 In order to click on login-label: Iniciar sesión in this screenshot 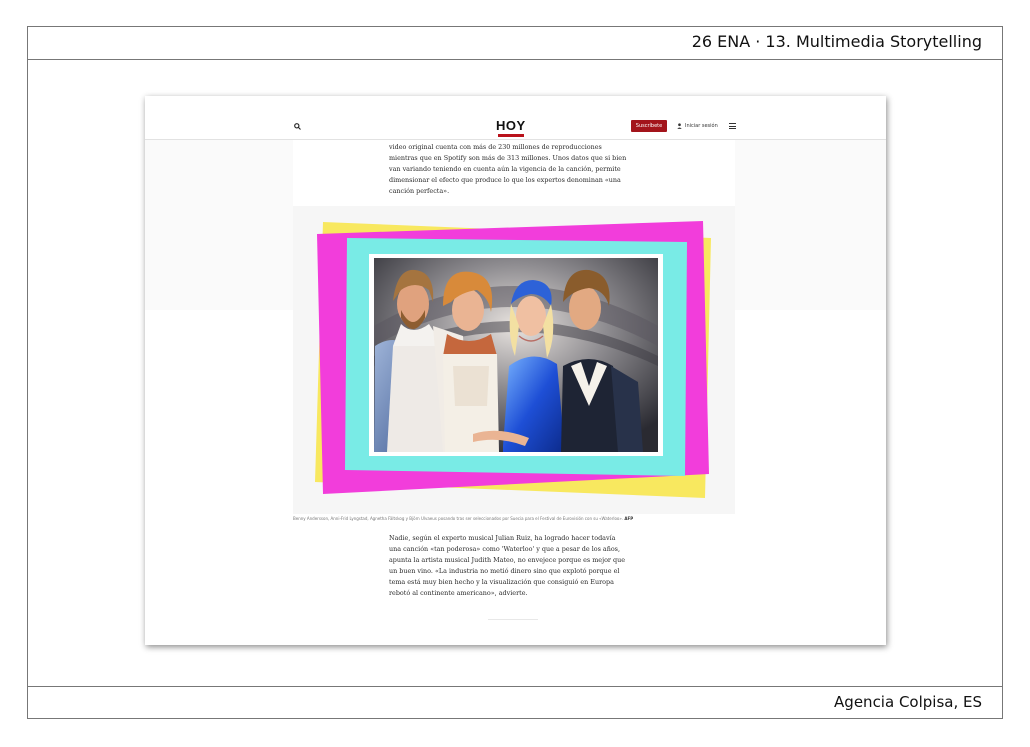, I will do `click(701, 126)`.